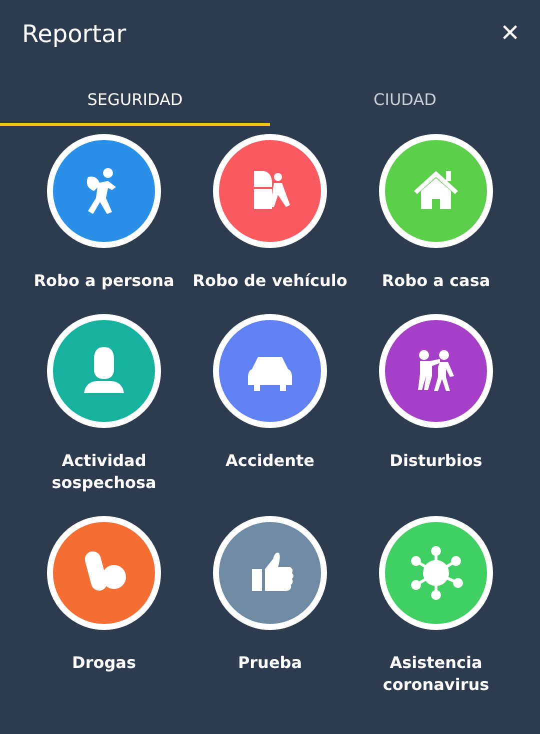  Describe the element at coordinates (101, 191) in the screenshot. I see `thief-icon` at that location.